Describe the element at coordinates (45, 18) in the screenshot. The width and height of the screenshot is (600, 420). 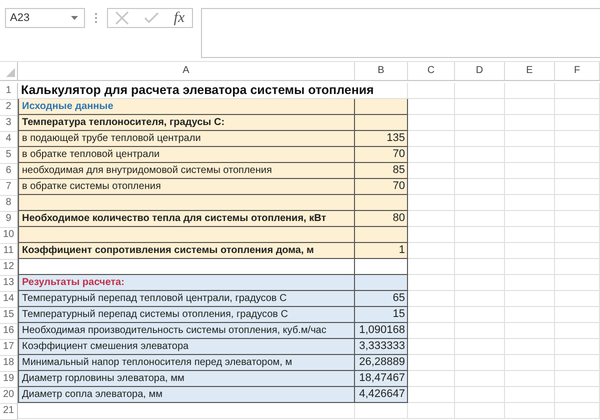
I see `name-box: A23` at that location.